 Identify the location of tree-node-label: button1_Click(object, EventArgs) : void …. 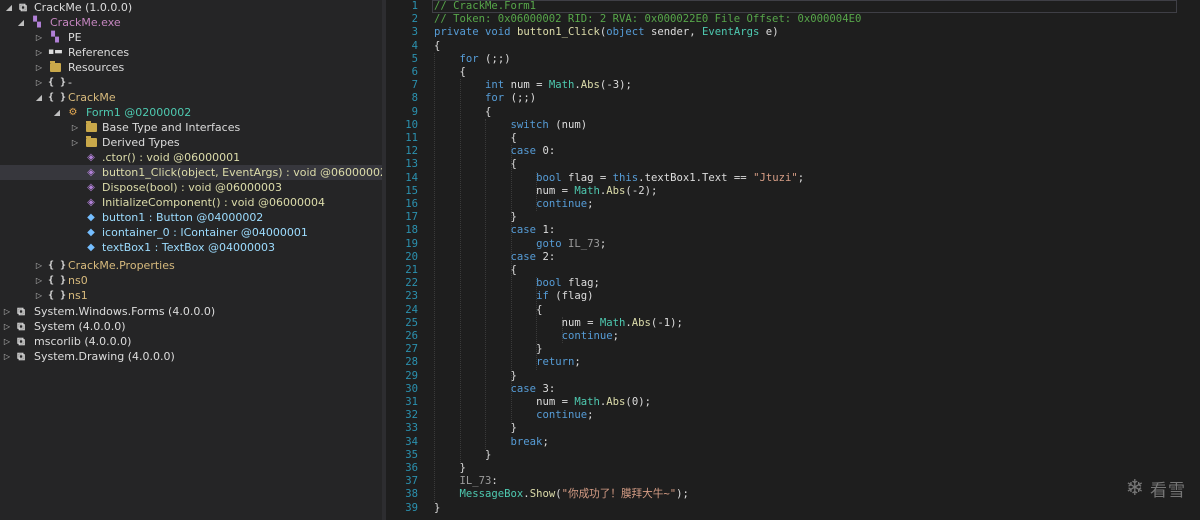
(242, 172).